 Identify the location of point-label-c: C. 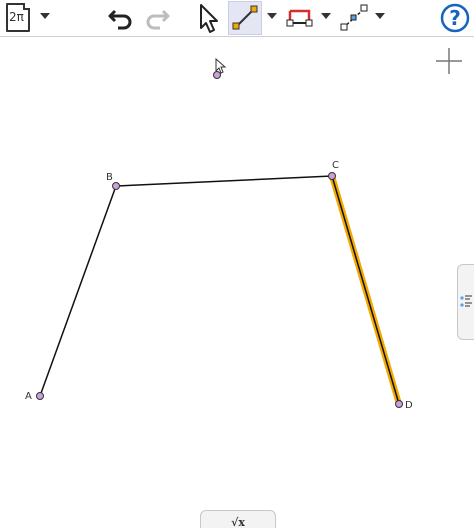
(335, 165).